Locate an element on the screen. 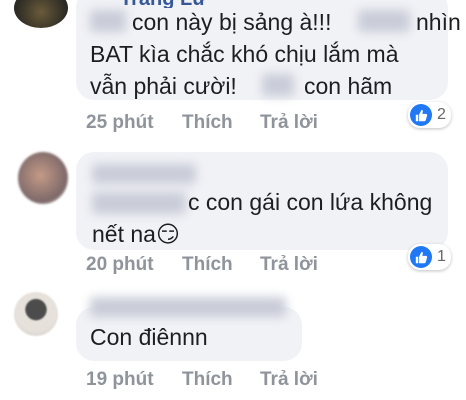  comment-text: c con gái con lứa không is located at coordinates (310, 202).